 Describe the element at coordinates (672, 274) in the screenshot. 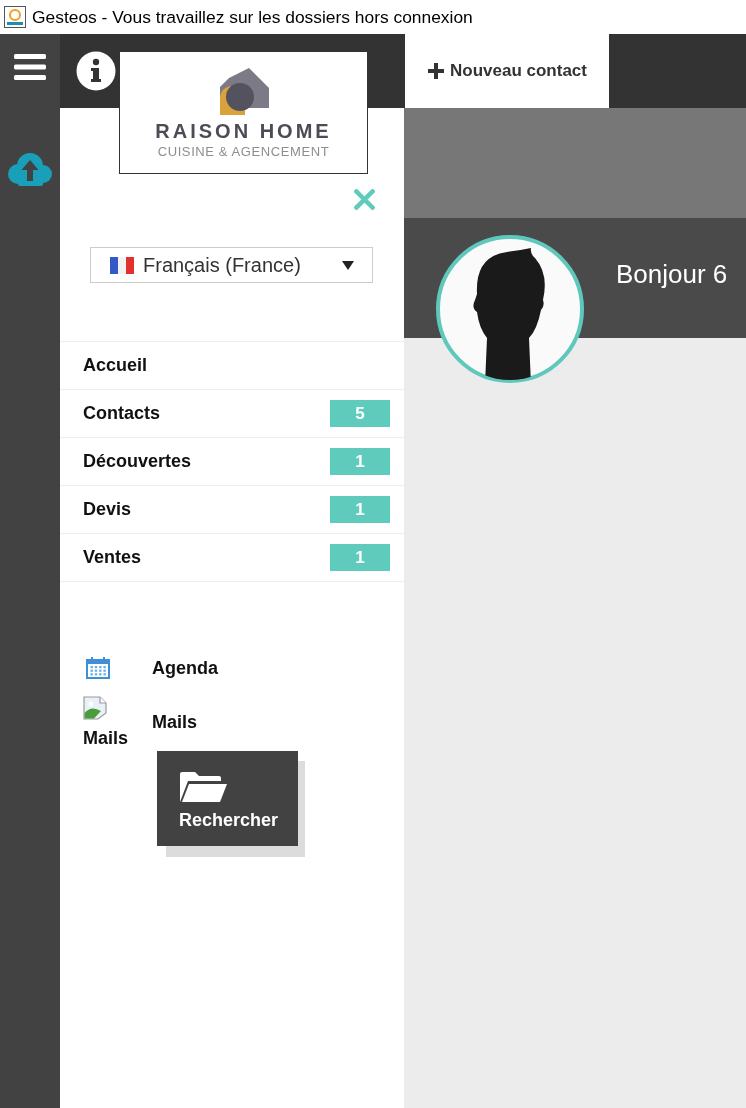

I see `greeting-text: Bonjour 6` at that location.